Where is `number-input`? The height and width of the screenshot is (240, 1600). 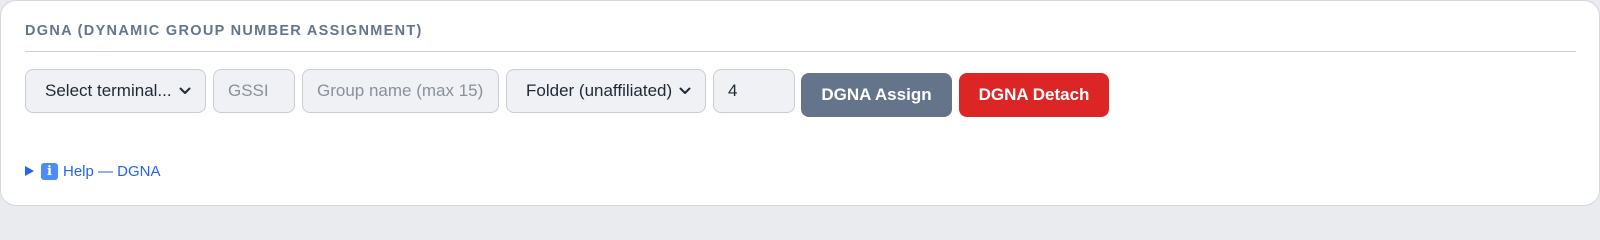
number-input is located at coordinates (754, 91).